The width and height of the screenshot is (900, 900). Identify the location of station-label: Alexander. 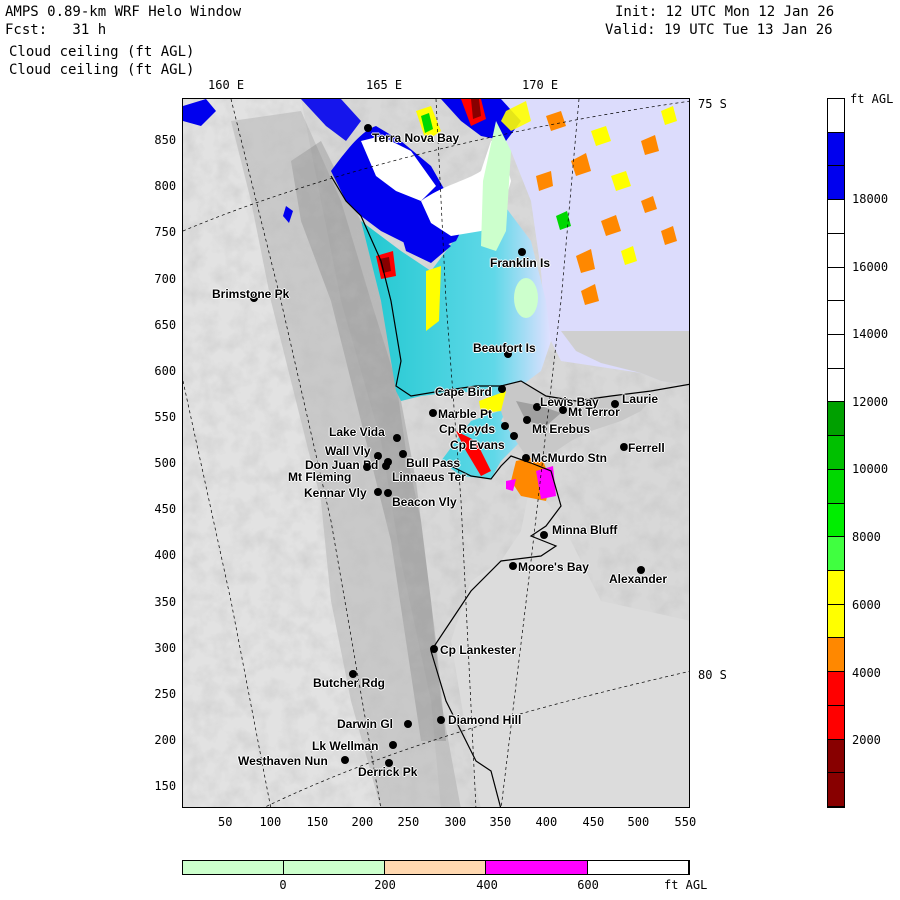
(638, 579).